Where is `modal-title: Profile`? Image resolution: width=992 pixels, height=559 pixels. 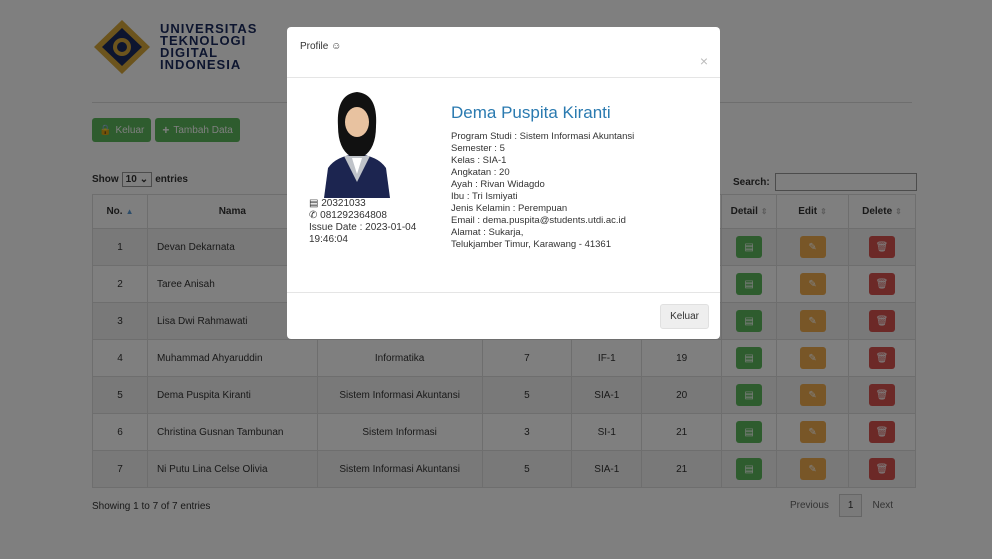
modal-title: Profile is located at coordinates (314, 46).